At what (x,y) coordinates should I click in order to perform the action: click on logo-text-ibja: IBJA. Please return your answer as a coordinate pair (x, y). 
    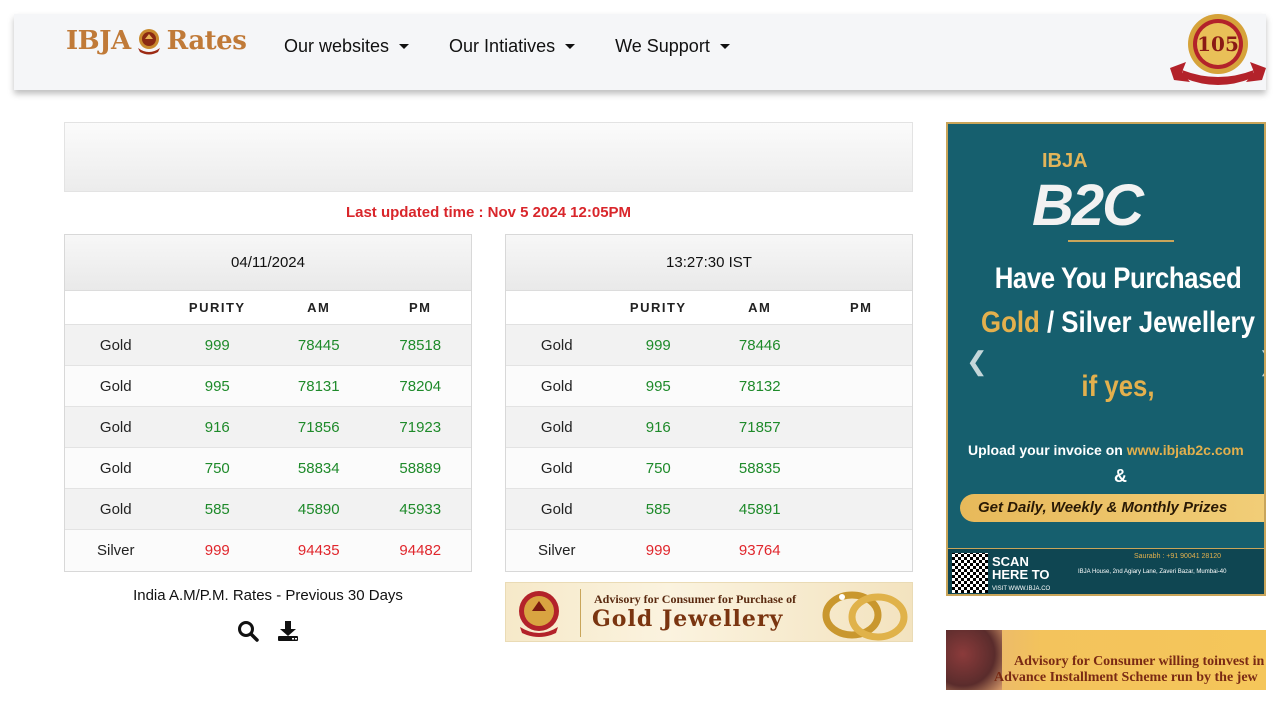
    Looking at the image, I should click on (98, 41).